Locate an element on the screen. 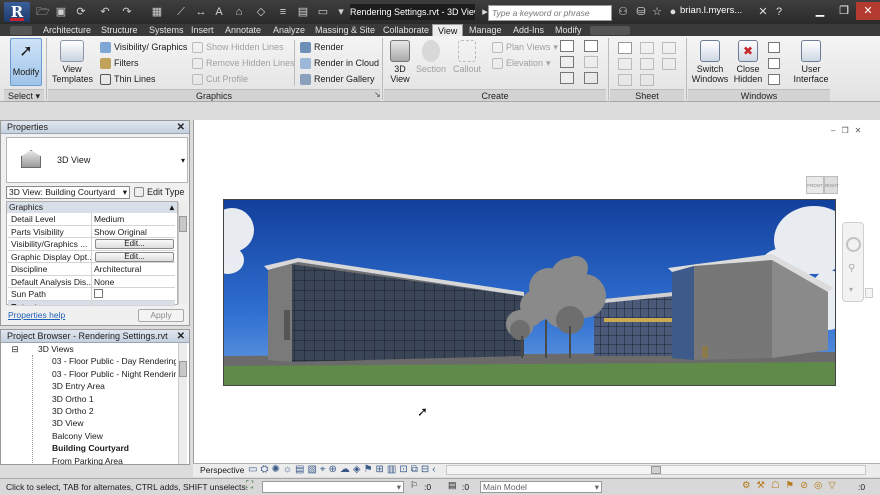  panel-dialog-launcher-icon: ↘ is located at coordinates (377, 94).